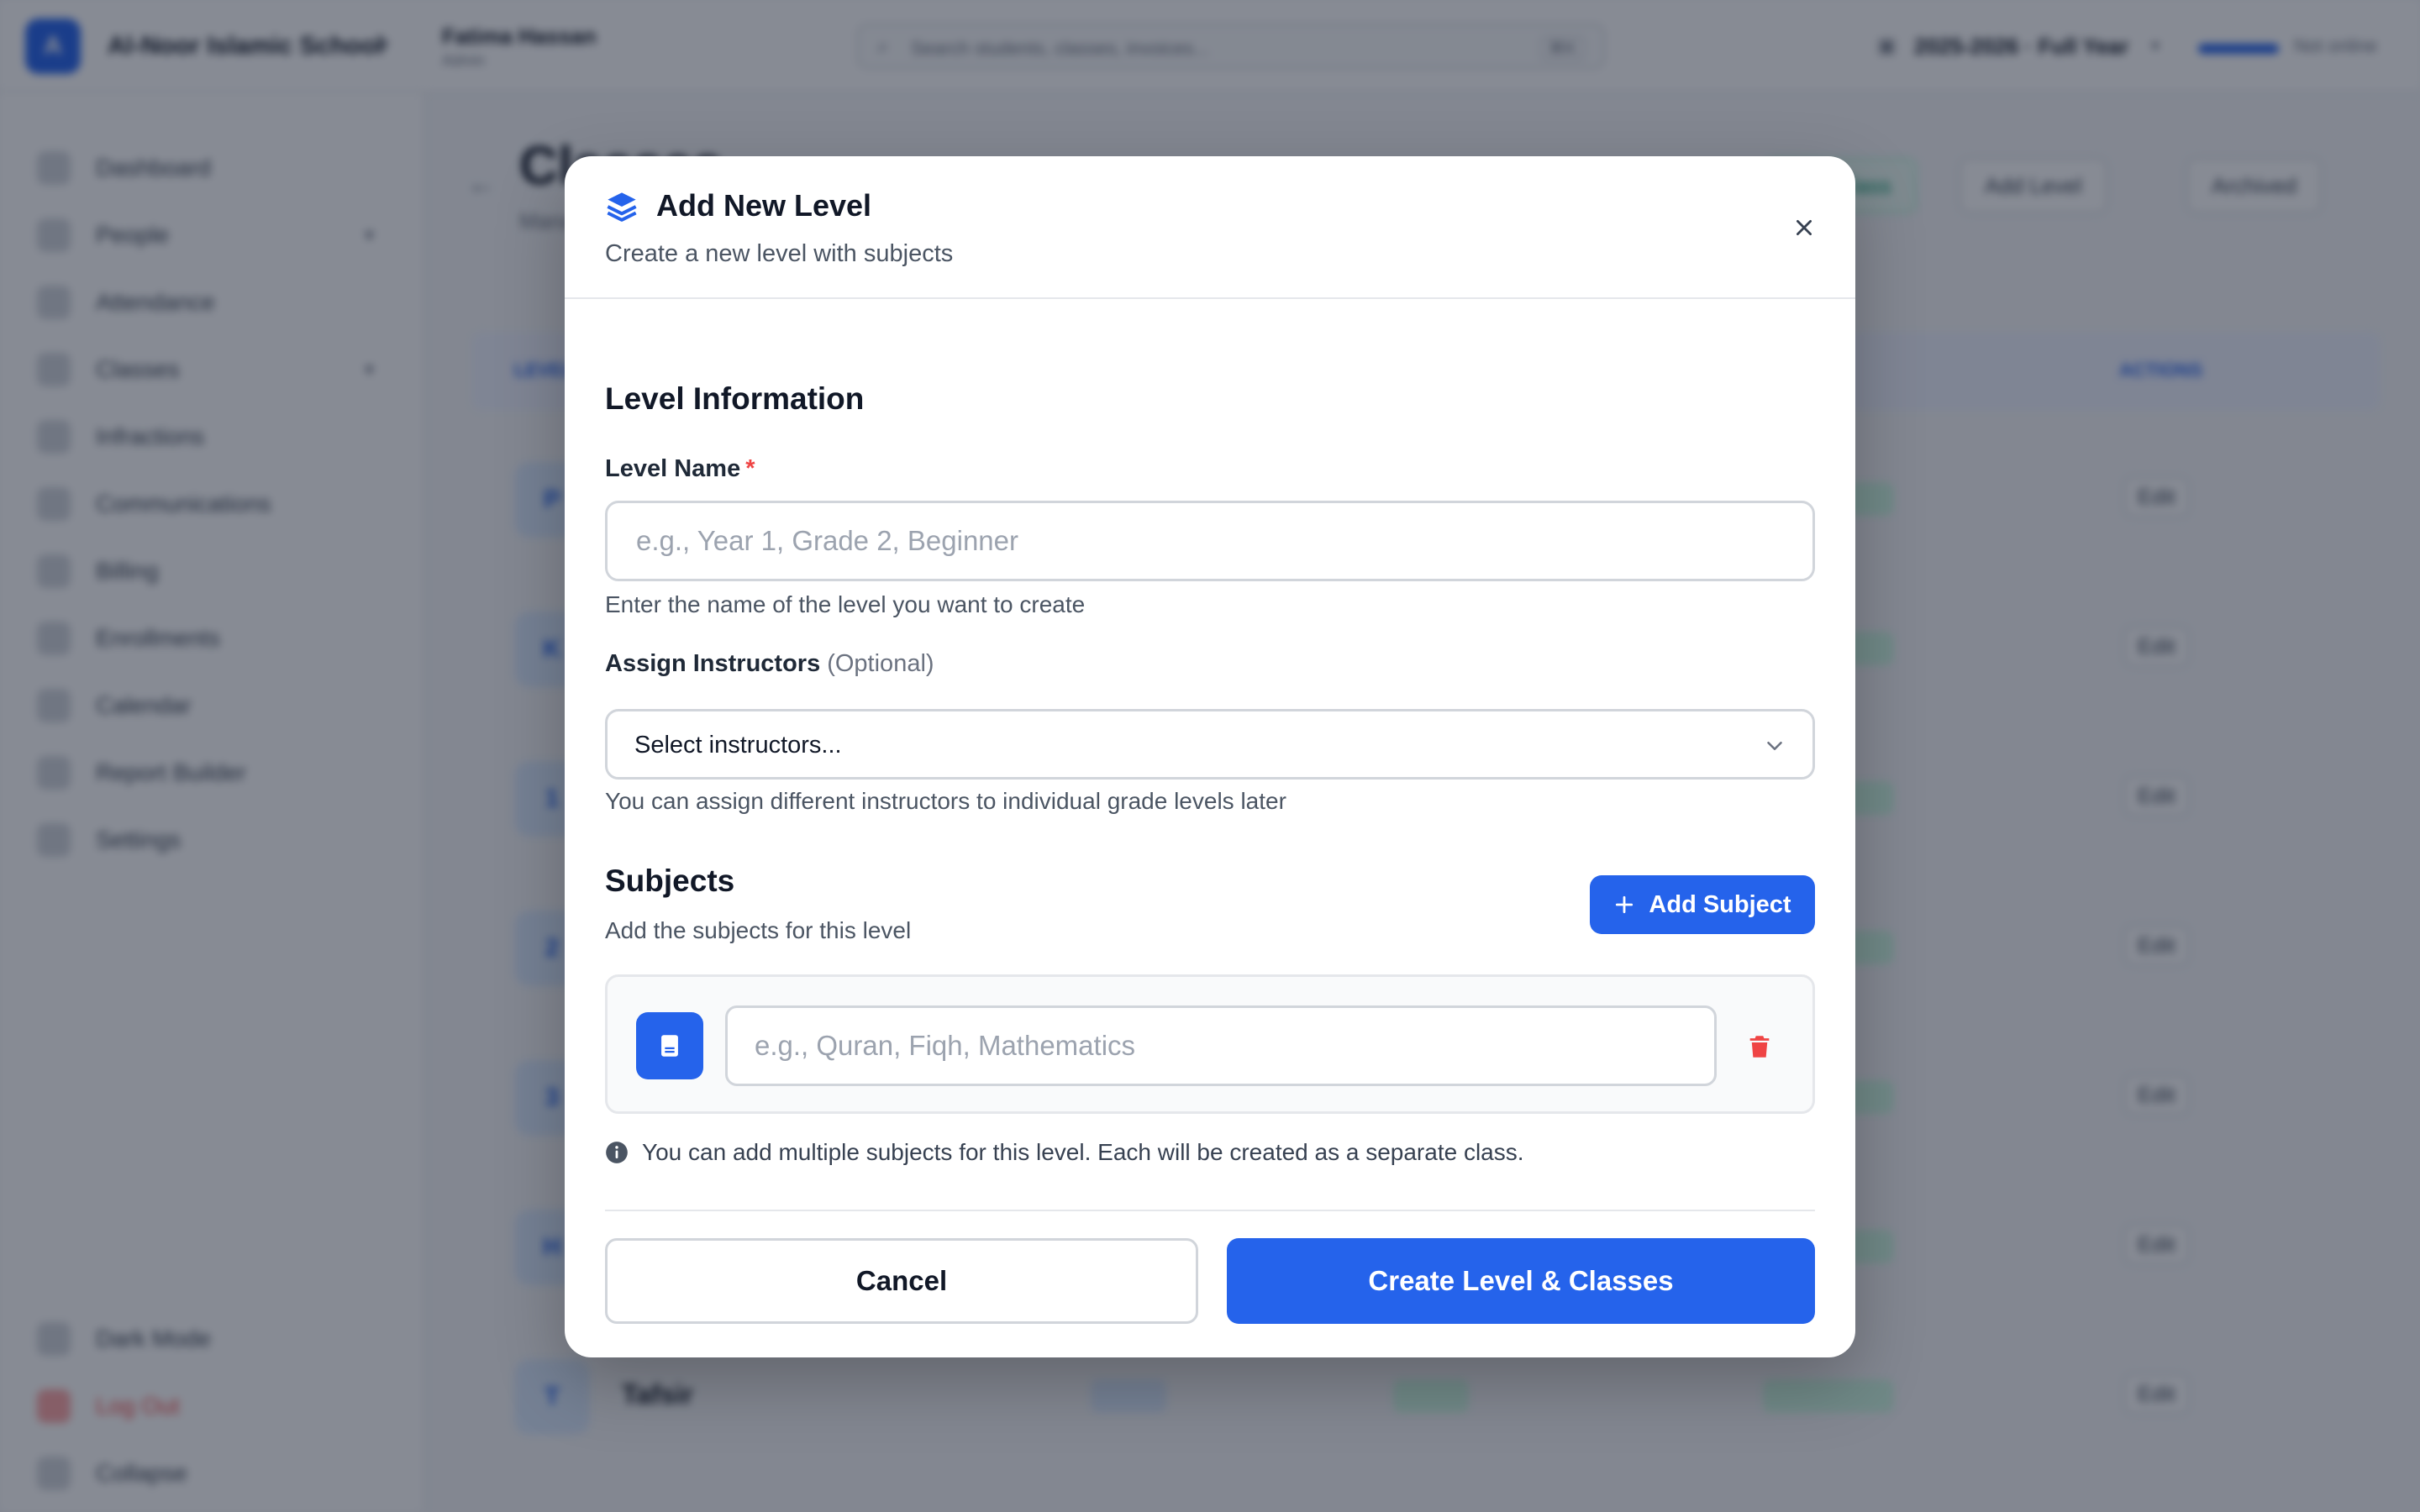 This screenshot has width=2420, height=1512. I want to click on layers-icon, so click(622, 207).